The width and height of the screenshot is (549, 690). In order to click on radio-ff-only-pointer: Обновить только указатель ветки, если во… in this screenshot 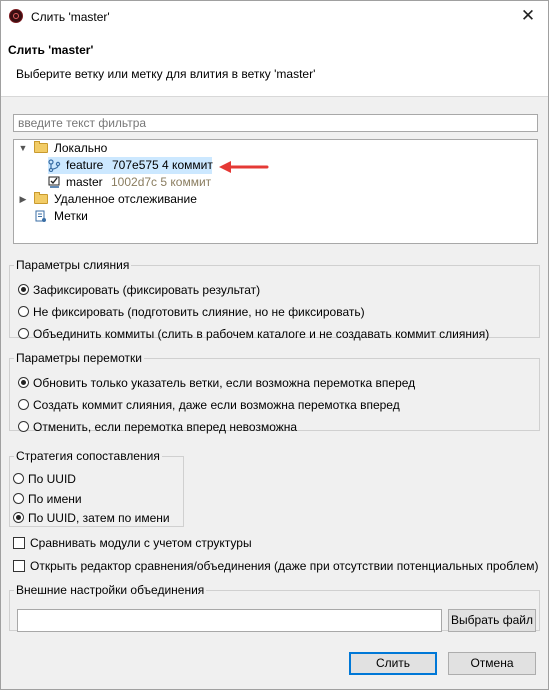, I will do `click(216, 383)`.